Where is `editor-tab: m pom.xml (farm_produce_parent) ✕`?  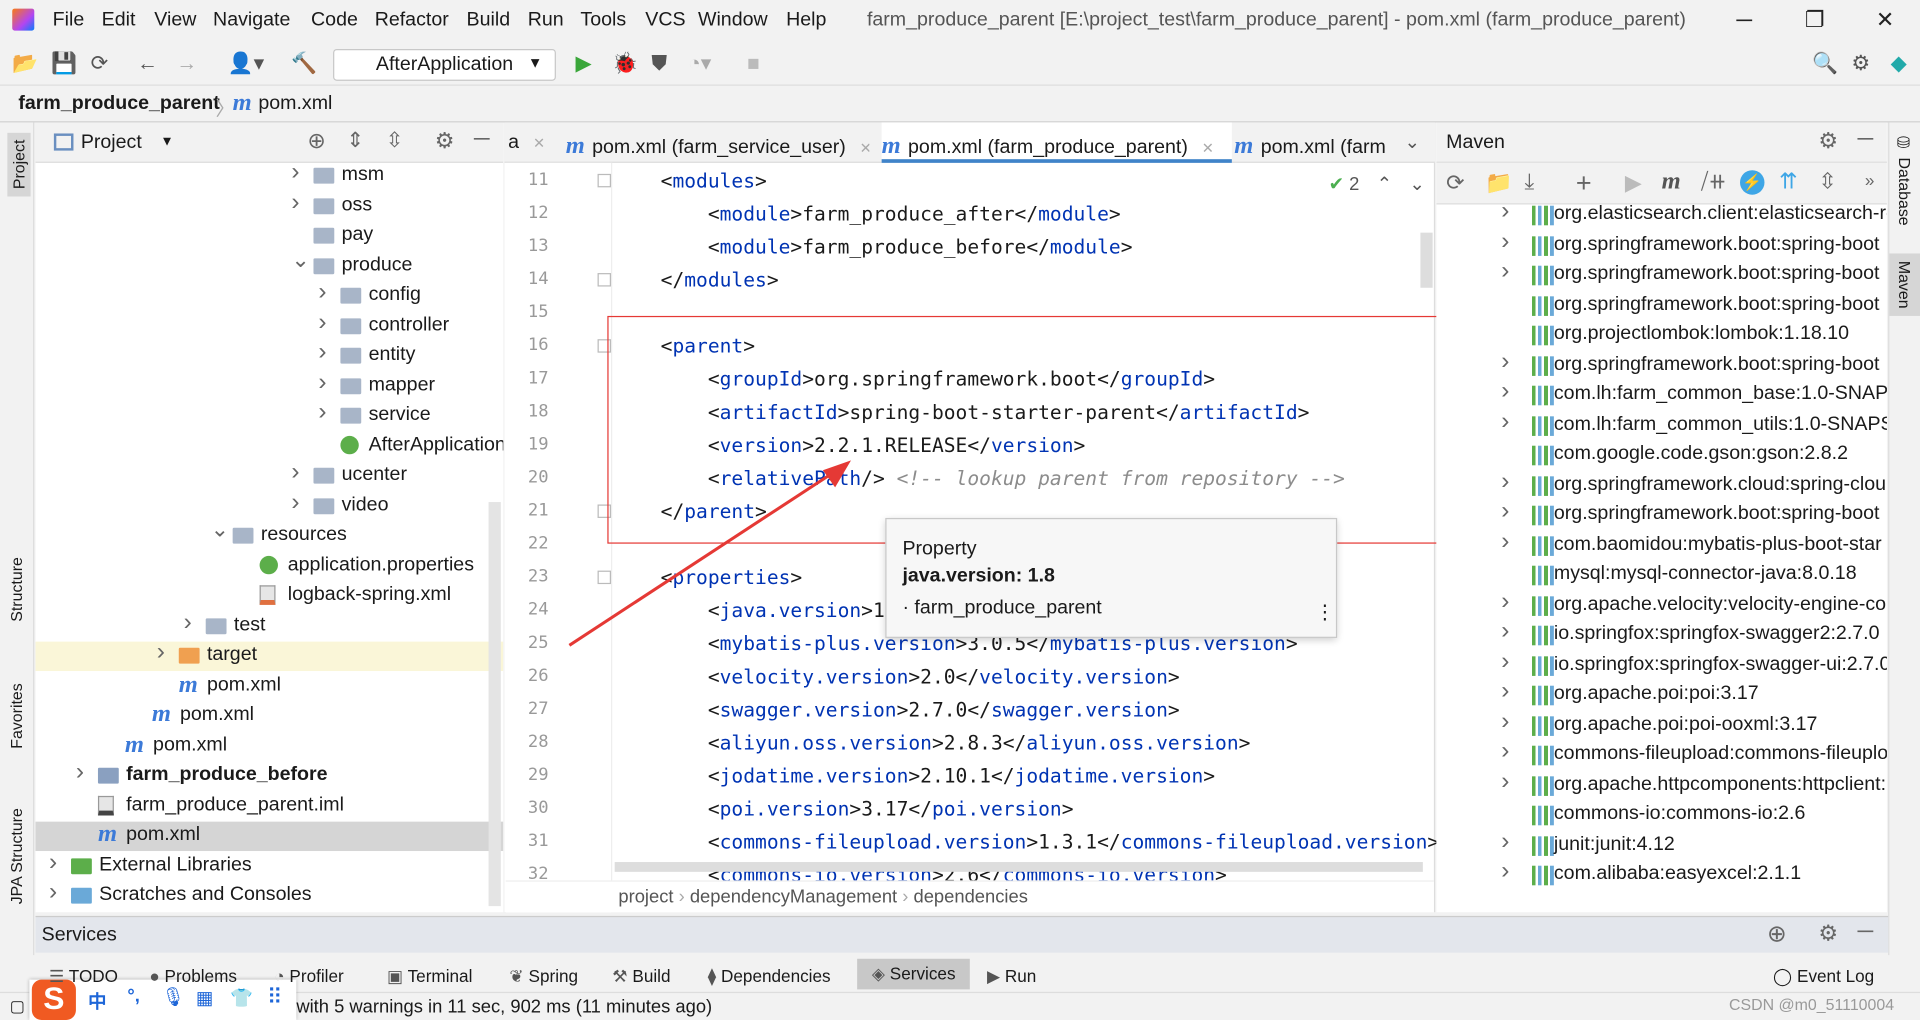
editor-tab: m pom.xml (farm_produce_parent) ✕ is located at coordinates (1056, 142).